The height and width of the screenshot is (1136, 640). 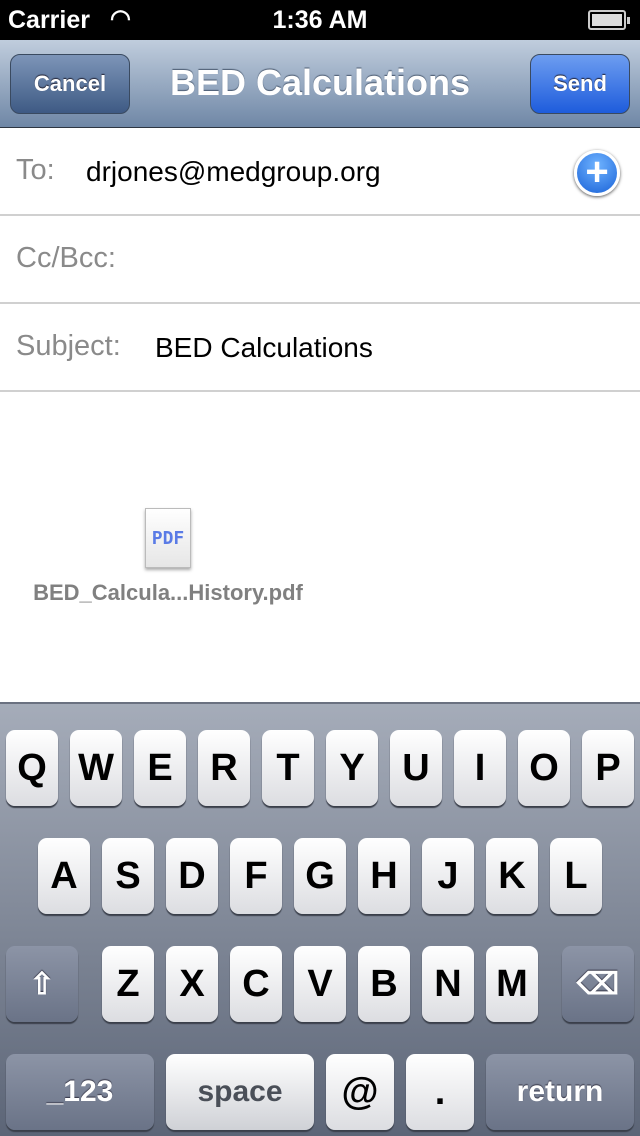 I want to click on to-field: To: drjones@medgroup.org +, so click(x=320, y=172).